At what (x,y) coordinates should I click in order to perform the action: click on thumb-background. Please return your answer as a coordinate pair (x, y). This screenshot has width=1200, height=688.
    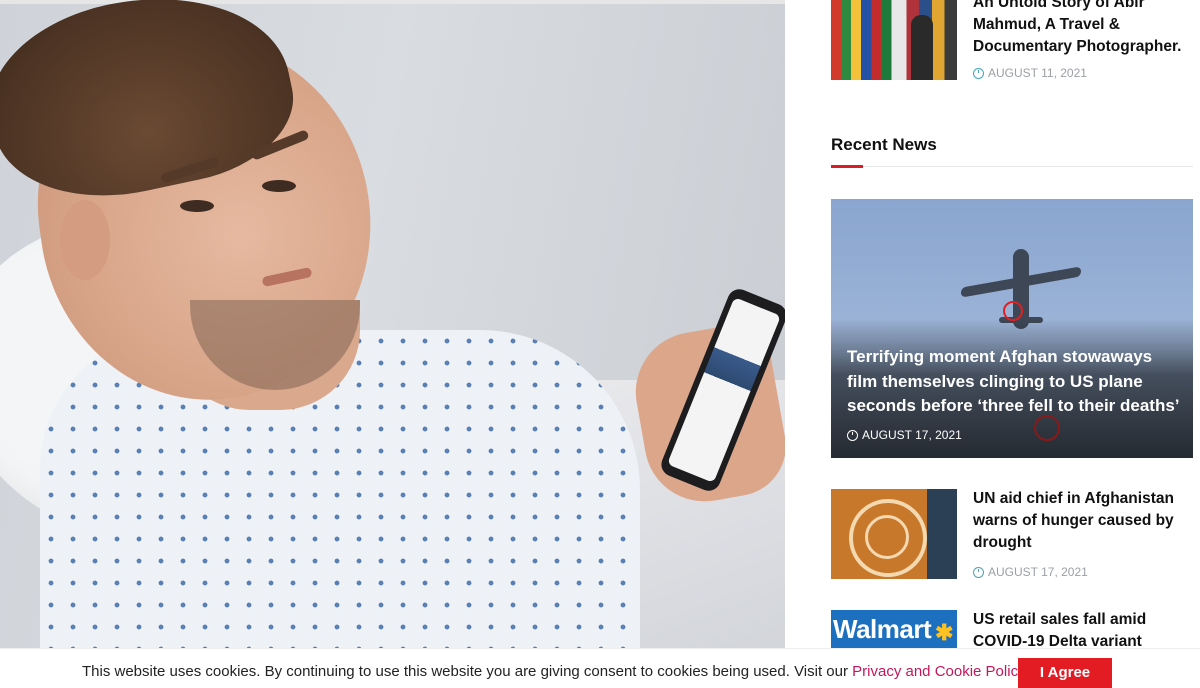
    Looking at the image, I should click on (942, 534).